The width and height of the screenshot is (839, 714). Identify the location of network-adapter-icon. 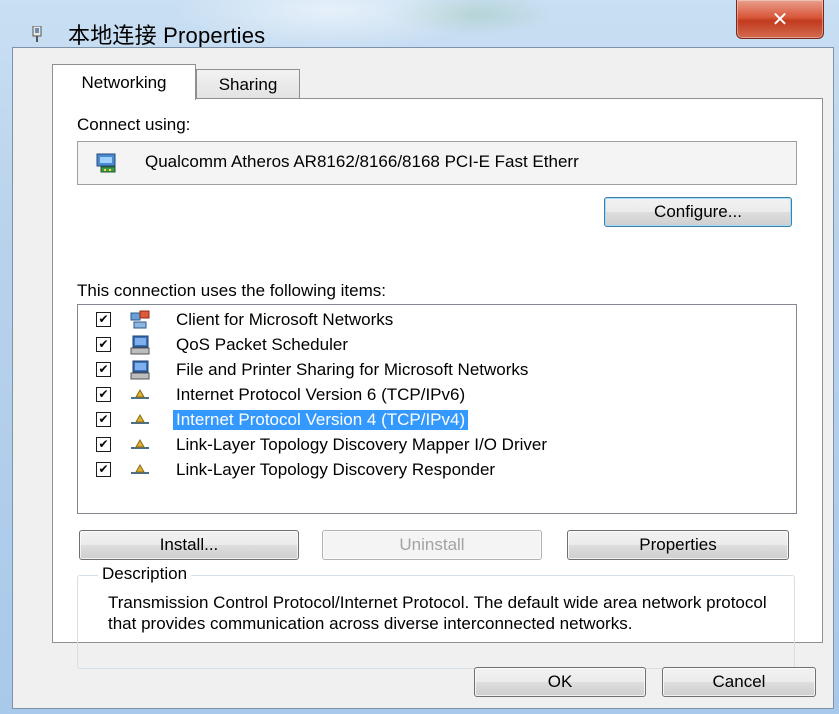
(106, 163).